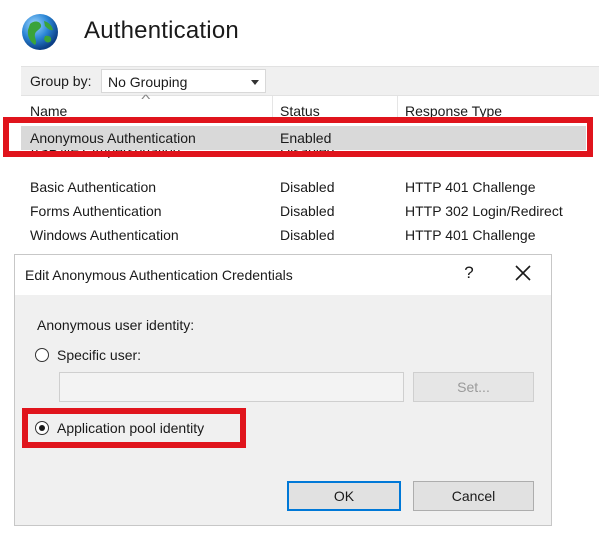 The image size is (599, 542). What do you see at coordinates (299, 32) in the screenshot?
I see `page-header: Authentication` at bounding box center [299, 32].